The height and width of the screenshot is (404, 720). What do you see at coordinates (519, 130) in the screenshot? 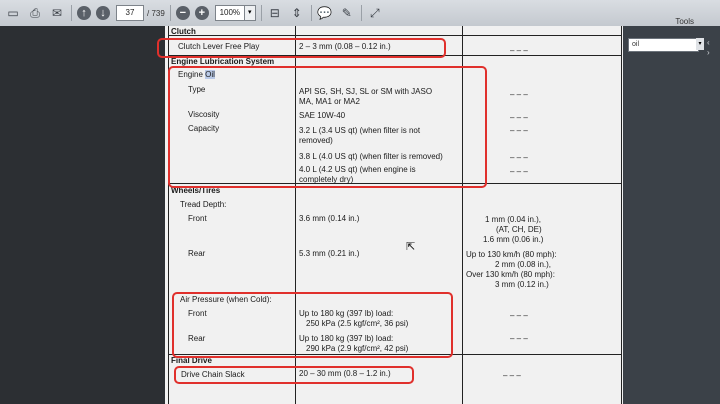
I see `capacity-1-limit: – – –` at bounding box center [519, 130].